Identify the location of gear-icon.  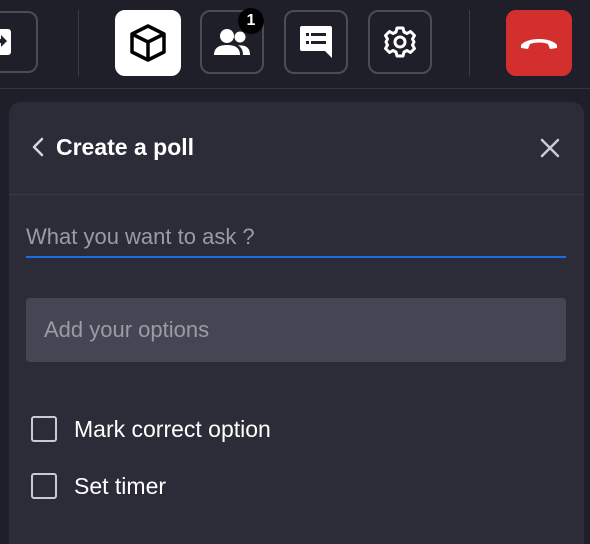
(400, 42).